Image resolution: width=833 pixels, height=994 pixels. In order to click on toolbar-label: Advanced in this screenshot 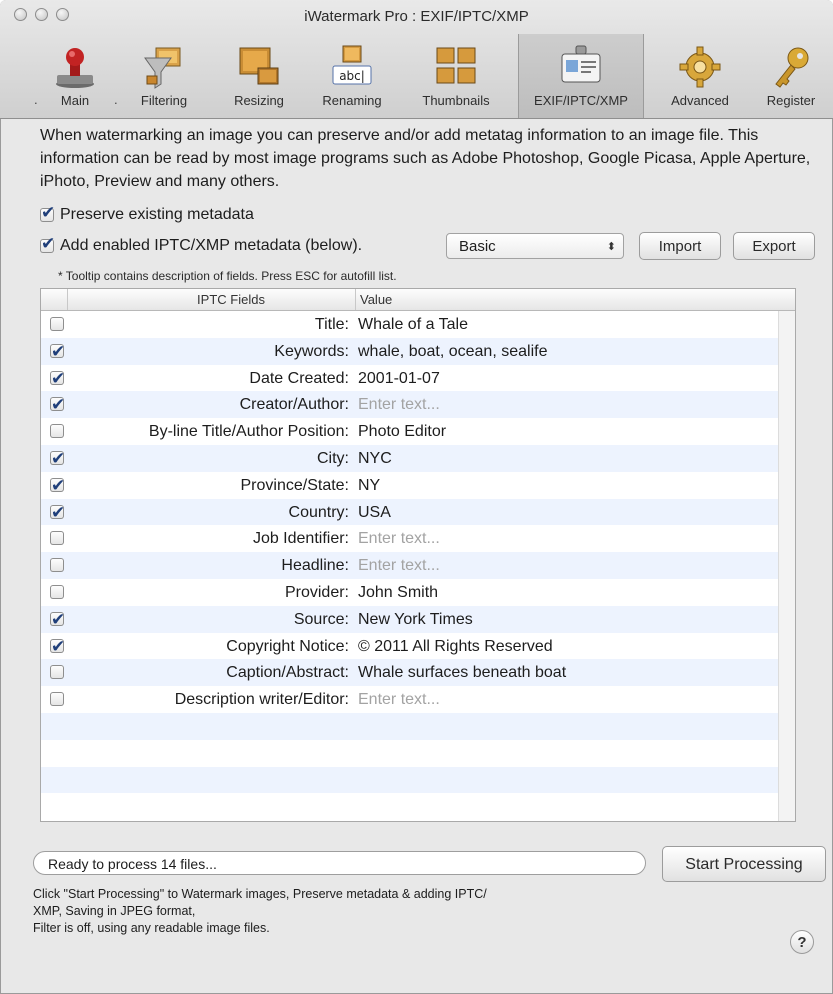, I will do `click(700, 100)`.